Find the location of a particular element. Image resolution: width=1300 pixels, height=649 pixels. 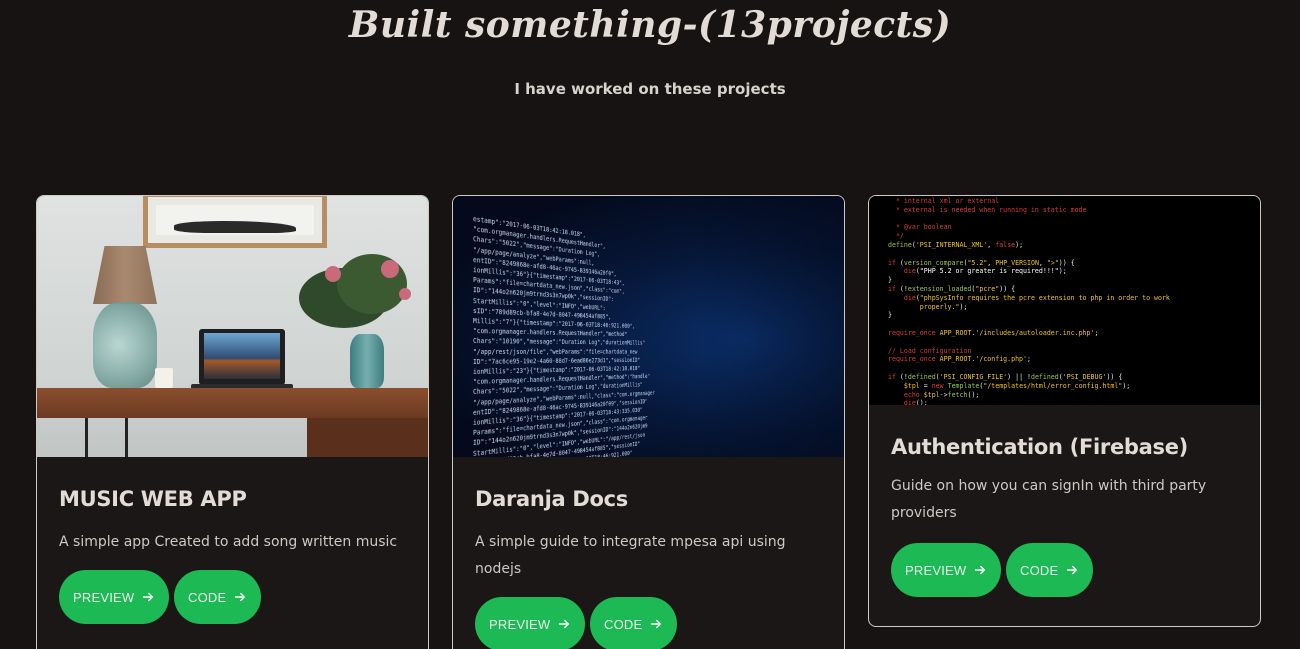

project-title: Daranja Docs is located at coordinates (648, 499).